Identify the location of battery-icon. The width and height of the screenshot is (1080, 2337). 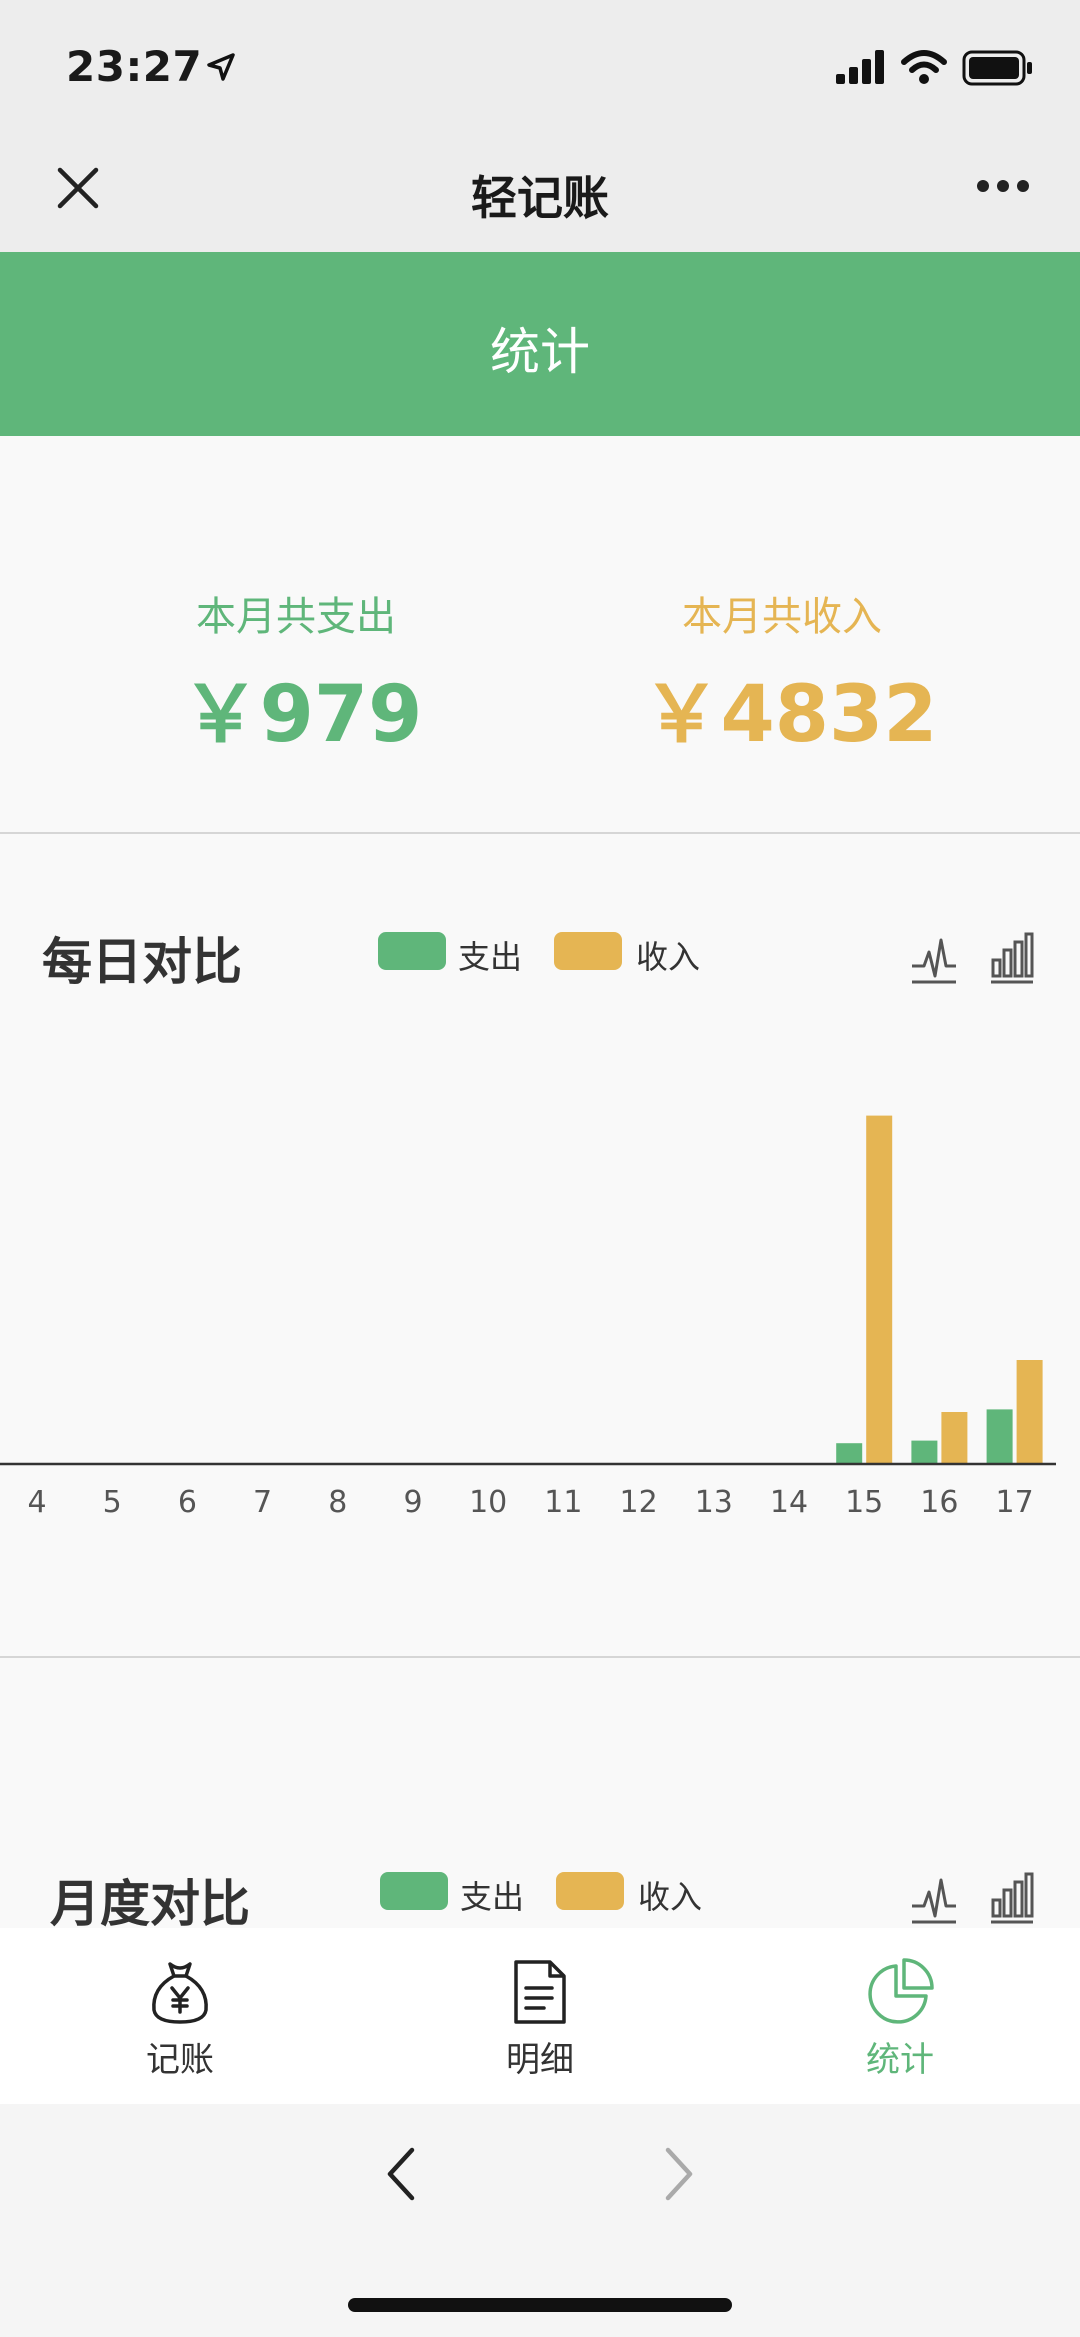
(997, 68).